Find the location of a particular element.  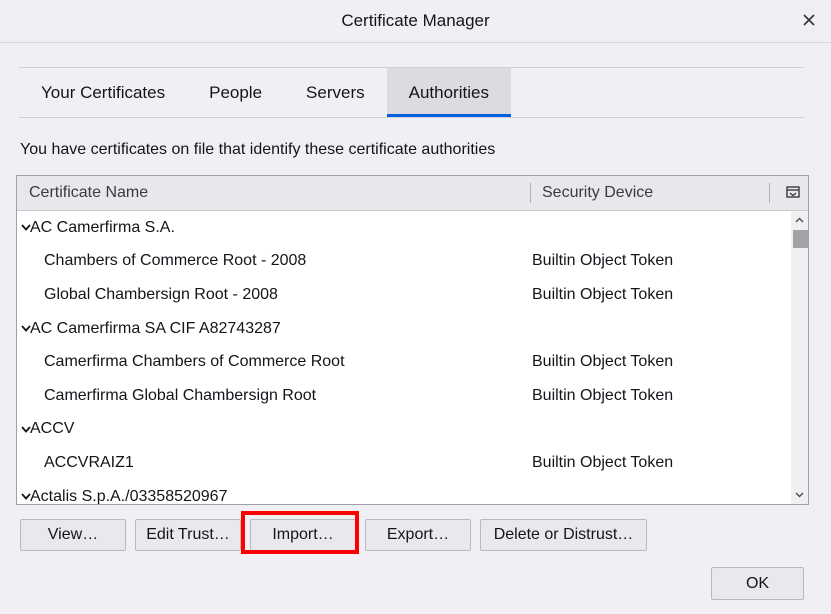

tree-group-row: Actalis S.p.A./03358520967 is located at coordinates (403, 492).